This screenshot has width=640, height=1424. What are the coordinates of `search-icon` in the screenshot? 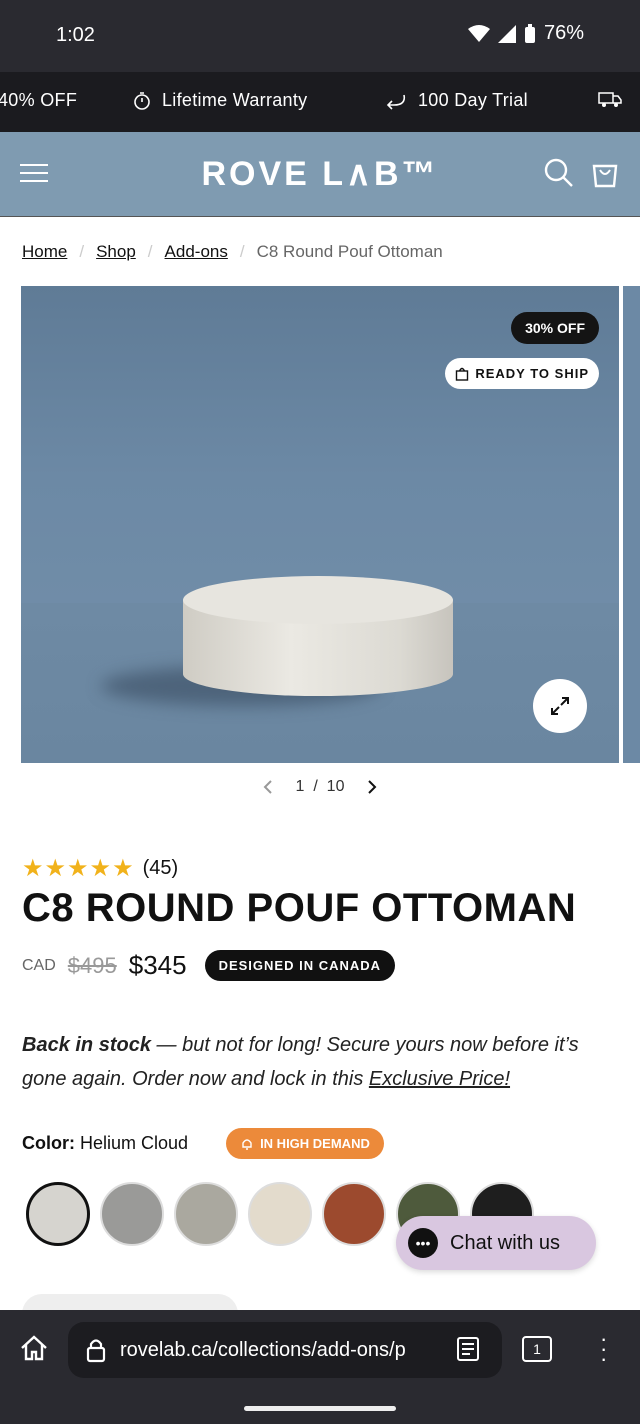 It's located at (559, 173).